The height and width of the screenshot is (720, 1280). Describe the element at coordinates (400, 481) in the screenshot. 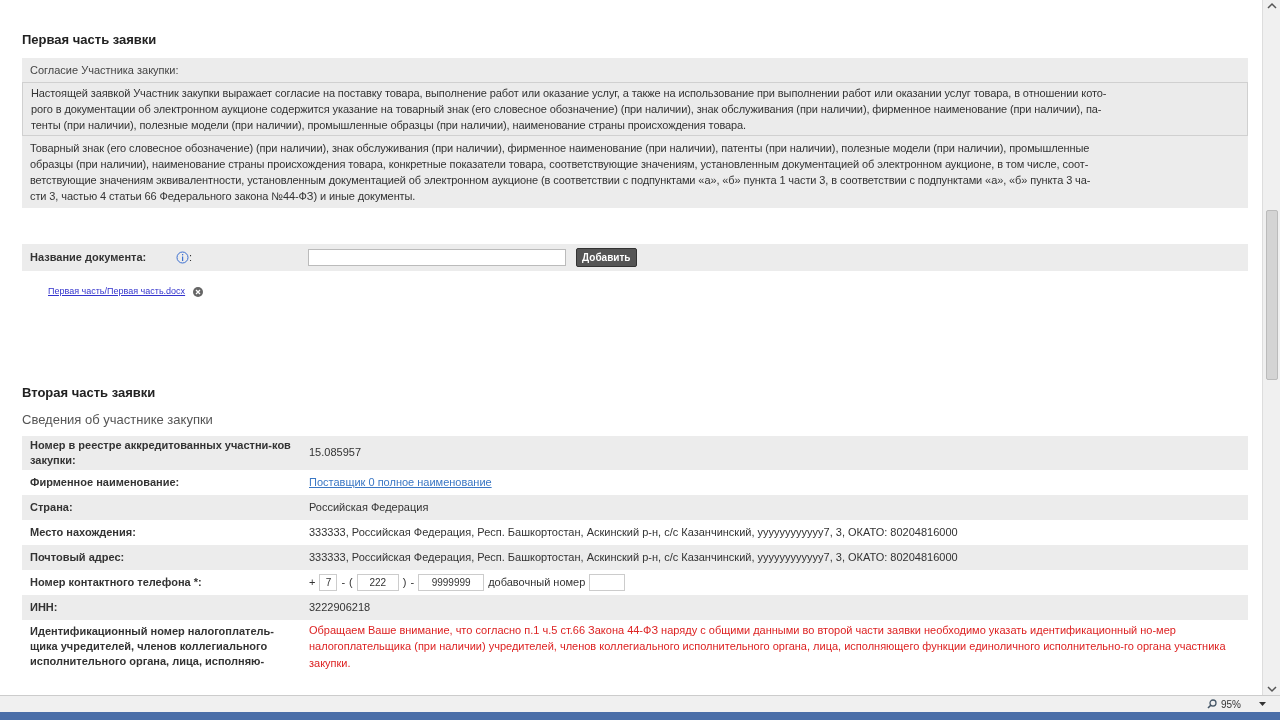

I see `company-name-link: Поставщик 0 полное наименование` at that location.